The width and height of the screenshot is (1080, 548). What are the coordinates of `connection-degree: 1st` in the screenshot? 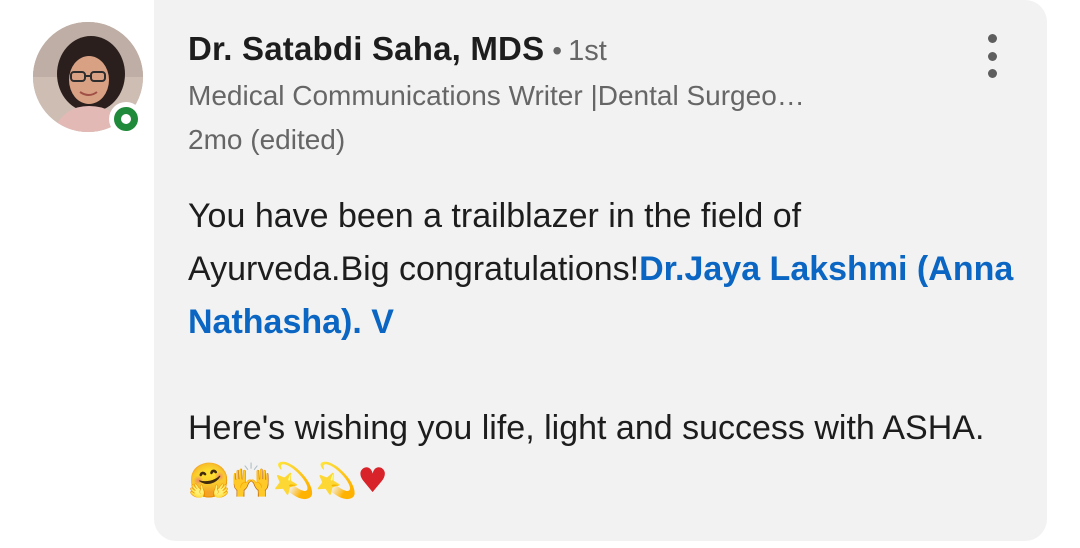 It's located at (587, 51).